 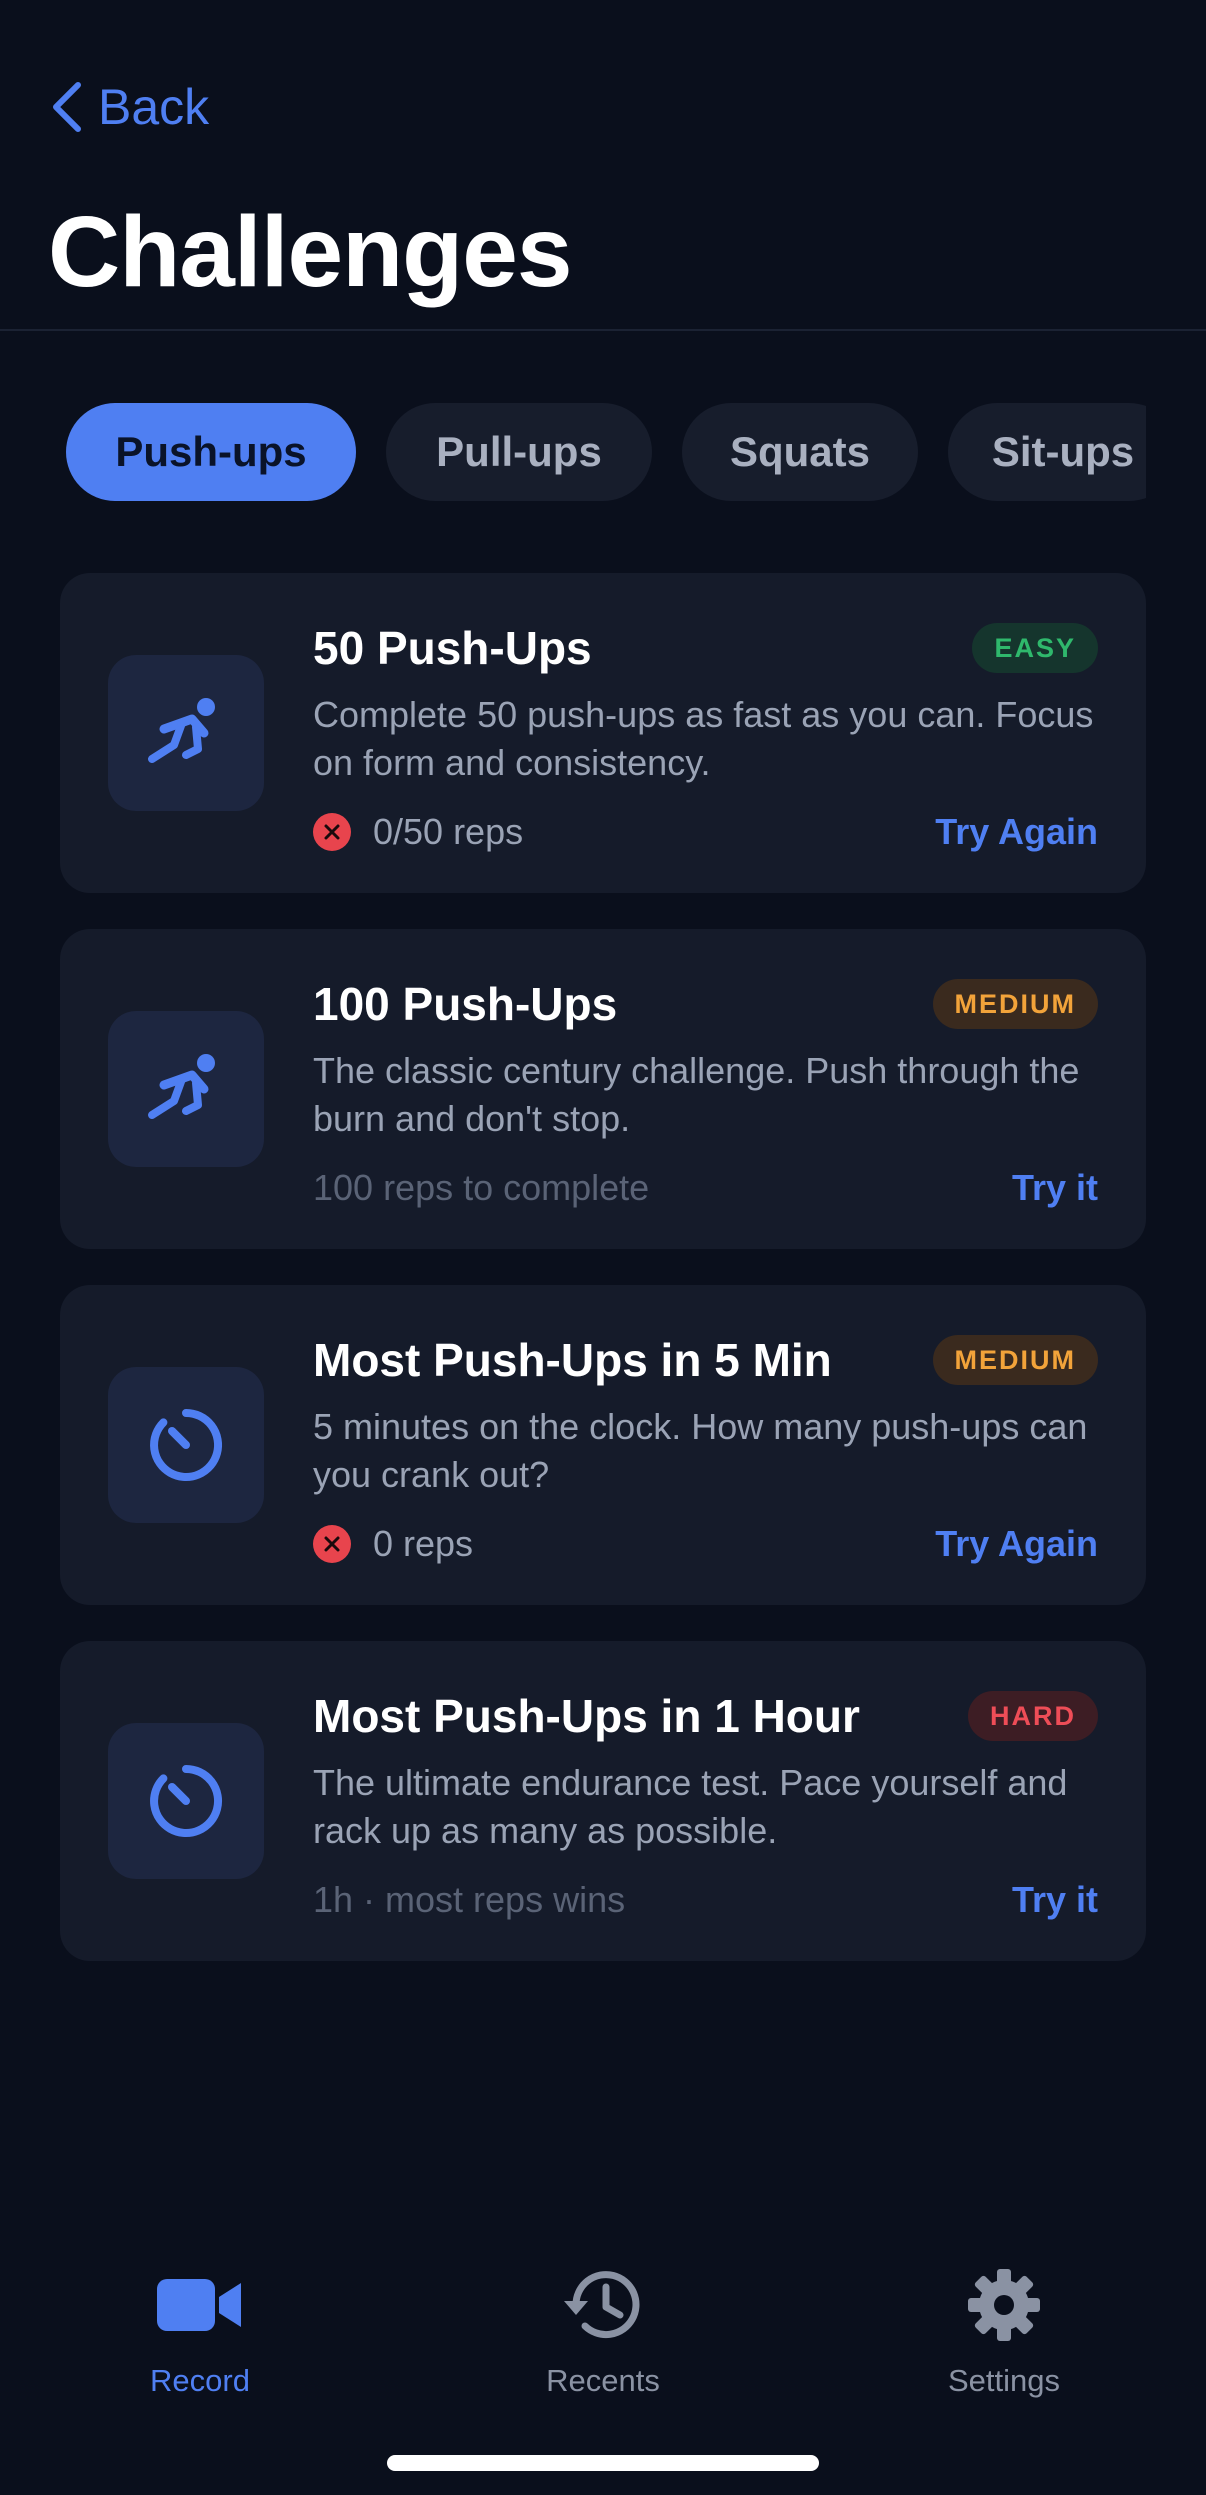 I want to click on gear-icon, so click(x=1004, y=2305).